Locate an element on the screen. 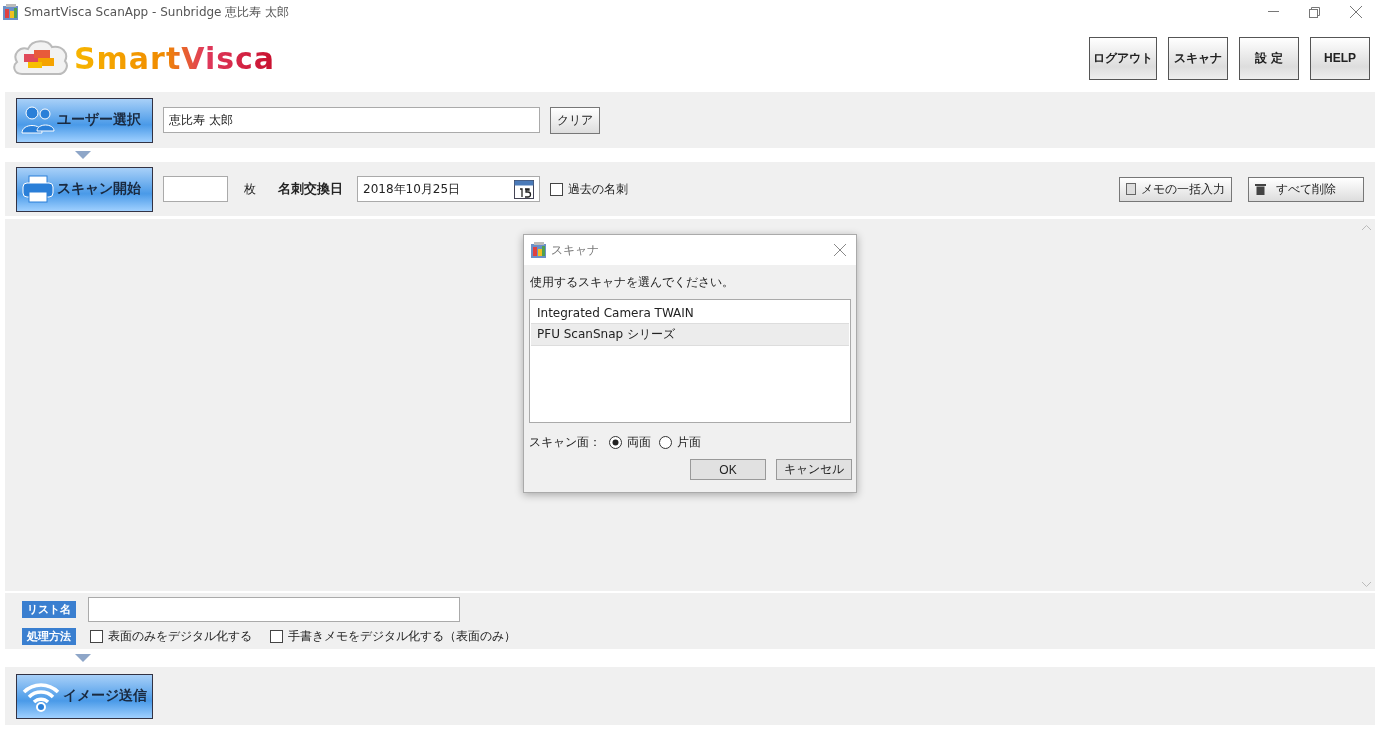 Image resolution: width=1380 pixels, height=730 pixels. option-label: 表面のみをデジタル化する is located at coordinates (180, 636).